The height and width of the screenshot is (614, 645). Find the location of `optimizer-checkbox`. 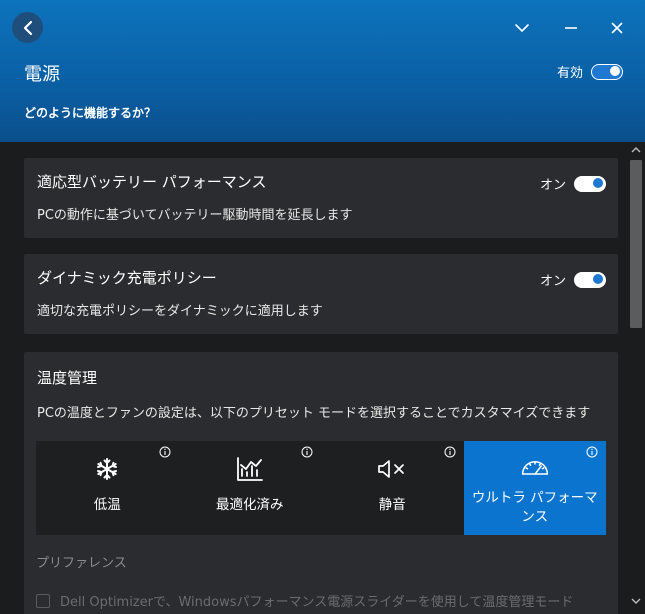

optimizer-checkbox is located at coordinates (43, 600).